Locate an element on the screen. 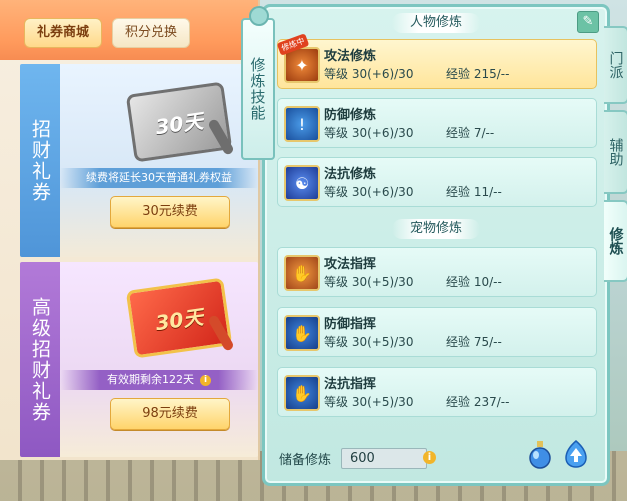  validity-text: 有效期剩余122天 is located at coordinates (150, 379).